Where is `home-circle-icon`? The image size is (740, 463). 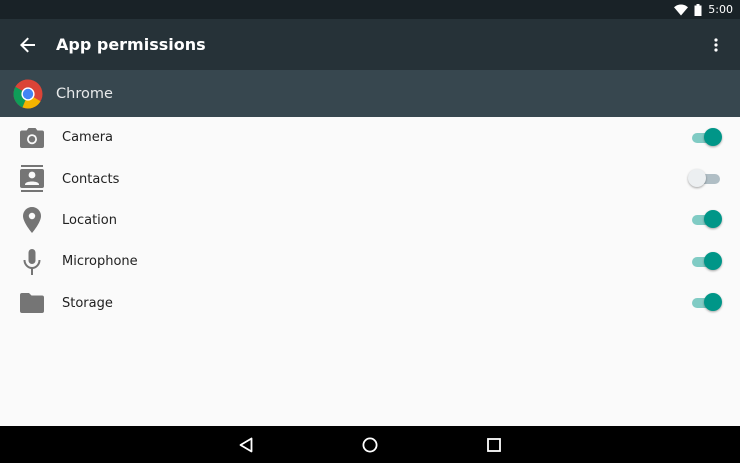
home-circle-icon is located at coordinates (370, 444).